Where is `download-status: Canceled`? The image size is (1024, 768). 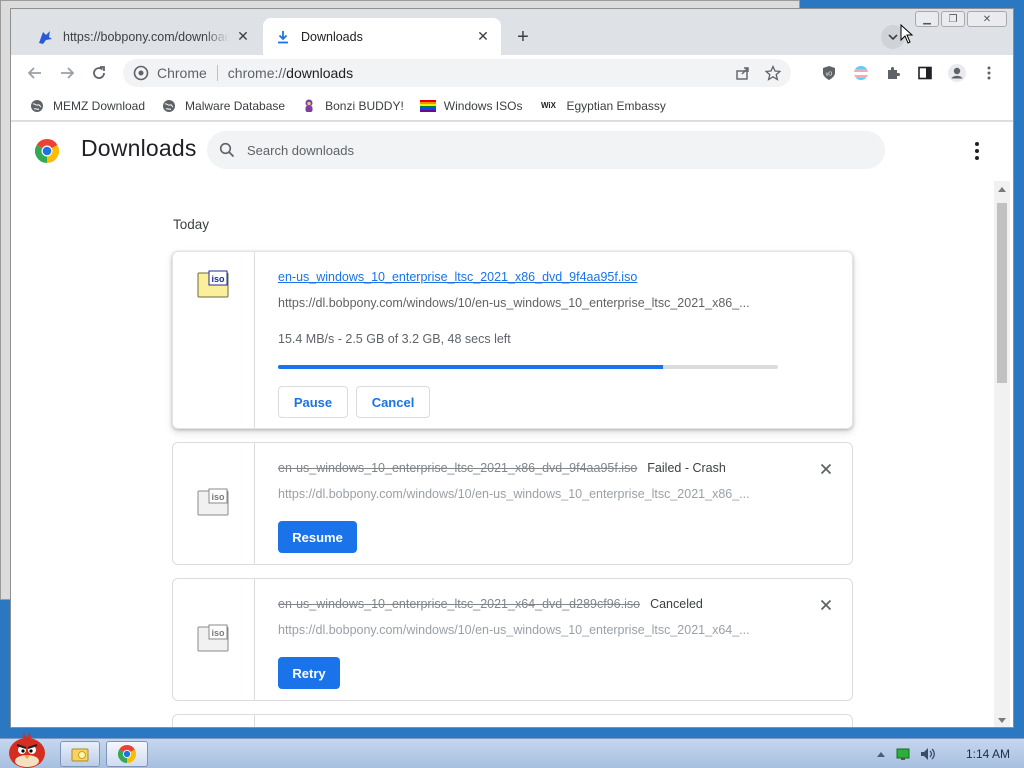 download-status: Canceled is located at coordinates (676, 604).